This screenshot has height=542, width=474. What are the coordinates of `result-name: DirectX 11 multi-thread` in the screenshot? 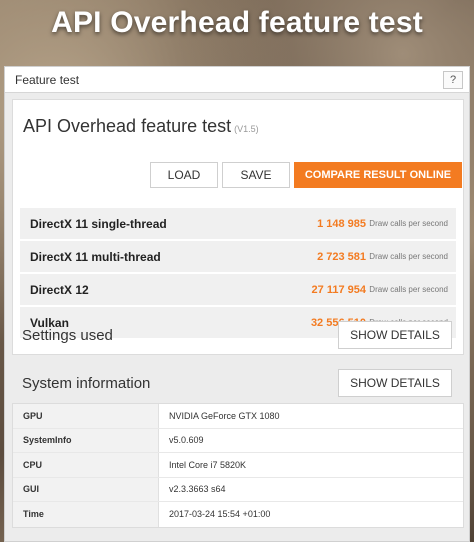 It's located at (95, 256).